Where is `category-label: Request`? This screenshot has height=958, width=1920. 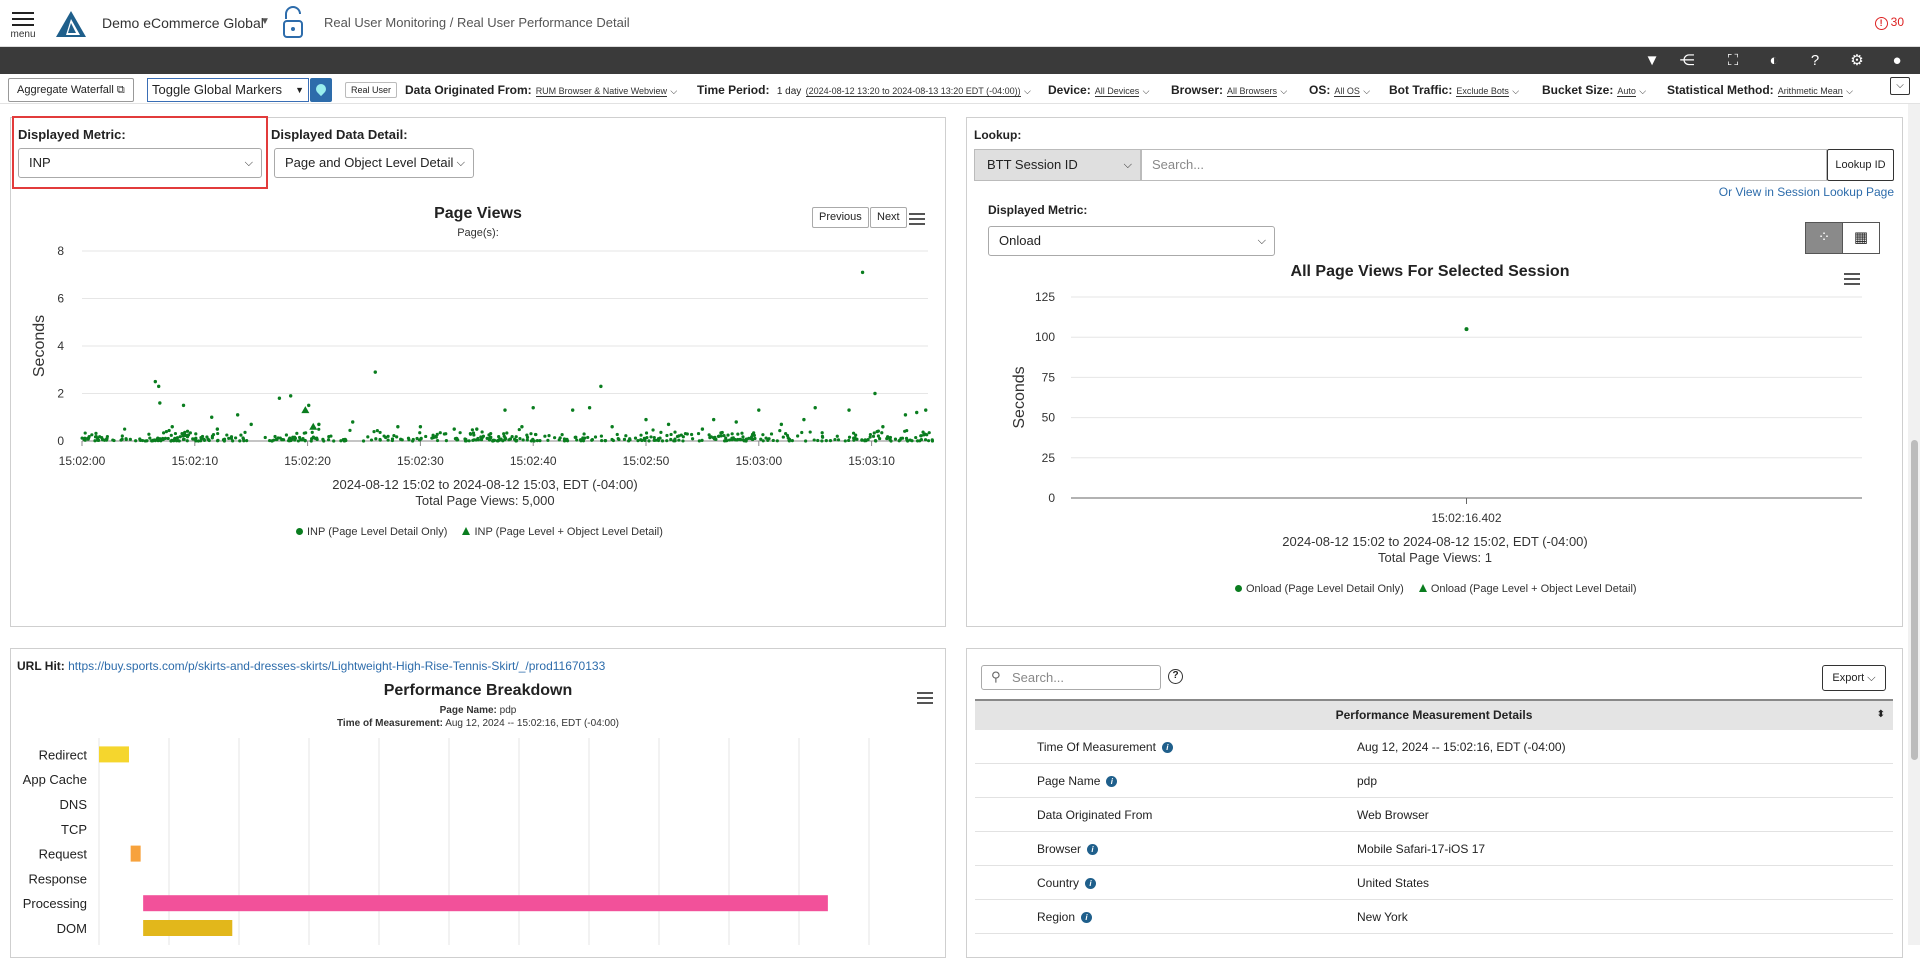 category-label: Request is located at coordinates (63, 854).